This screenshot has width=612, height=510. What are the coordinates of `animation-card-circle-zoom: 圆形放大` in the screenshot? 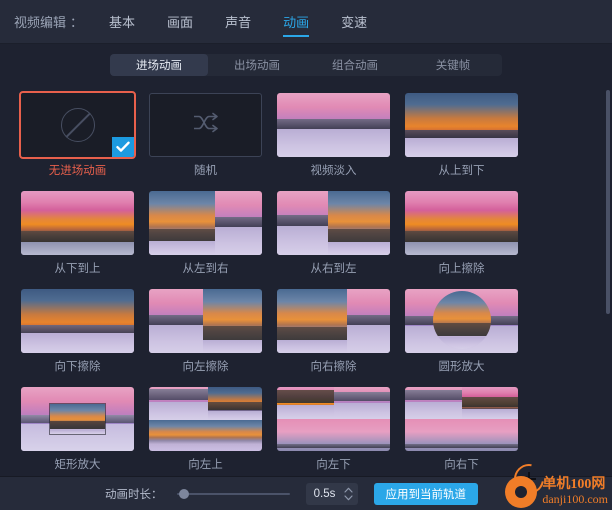 It's located at (461, 331).